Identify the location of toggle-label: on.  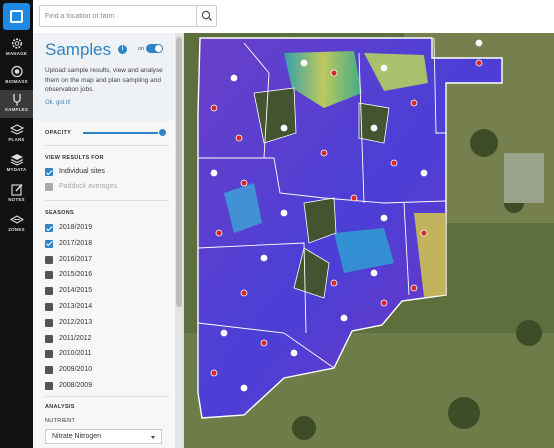
(141, 49).